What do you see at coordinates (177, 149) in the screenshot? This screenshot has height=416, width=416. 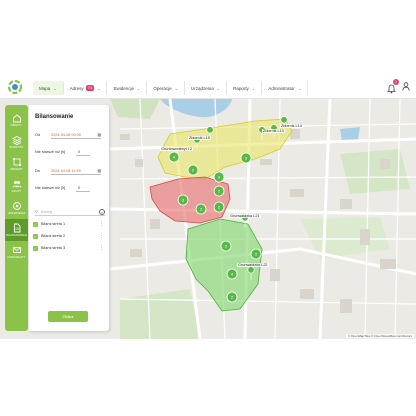 I see `map-label: Gruntowodebyt L2` at bounding box center [177, 149].